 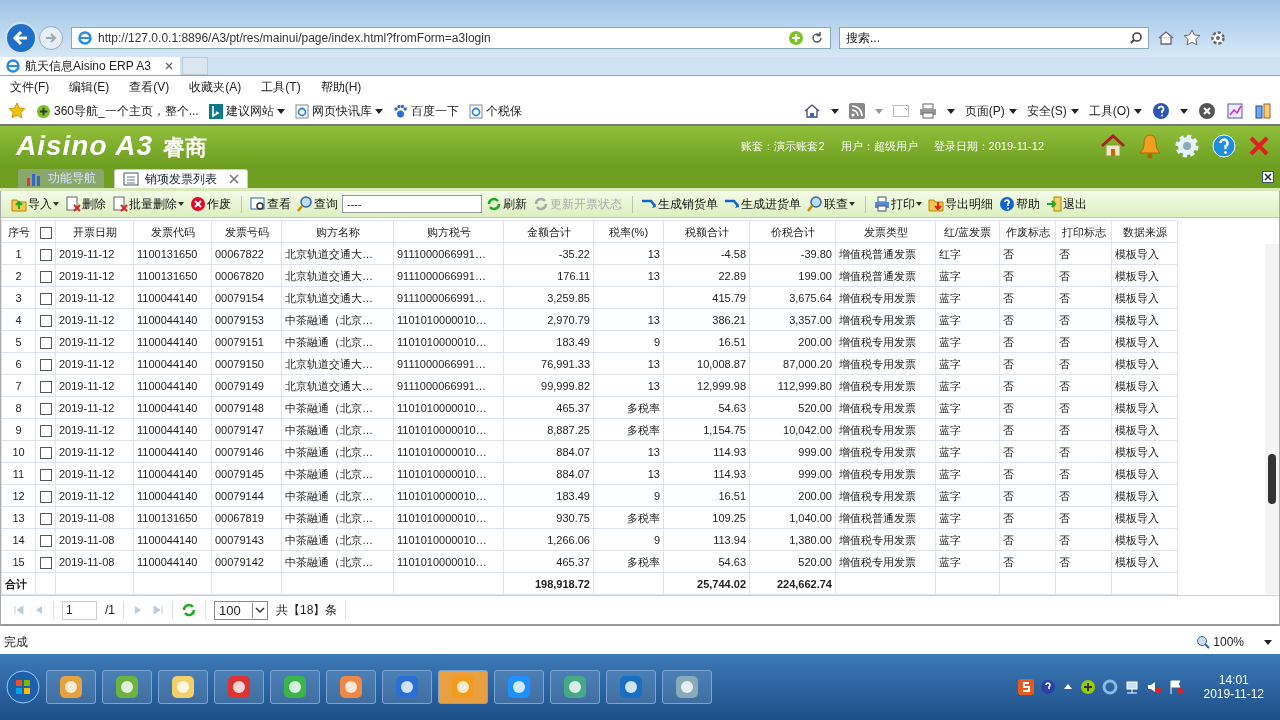 I want to click on toolbar-button: 联查, so click(x=831, y=204).